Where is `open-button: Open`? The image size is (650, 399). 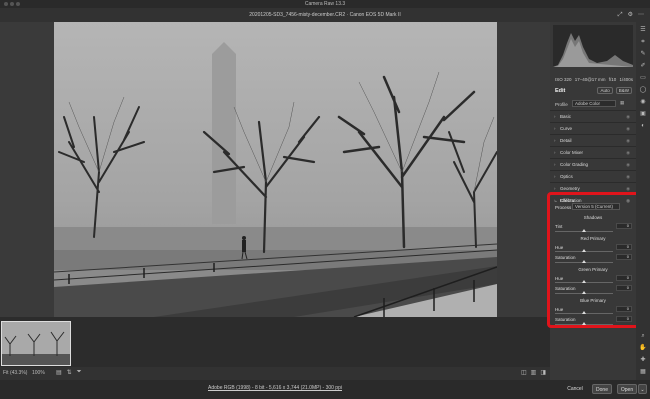 open-button: Open is located at coordinates (627, 389).